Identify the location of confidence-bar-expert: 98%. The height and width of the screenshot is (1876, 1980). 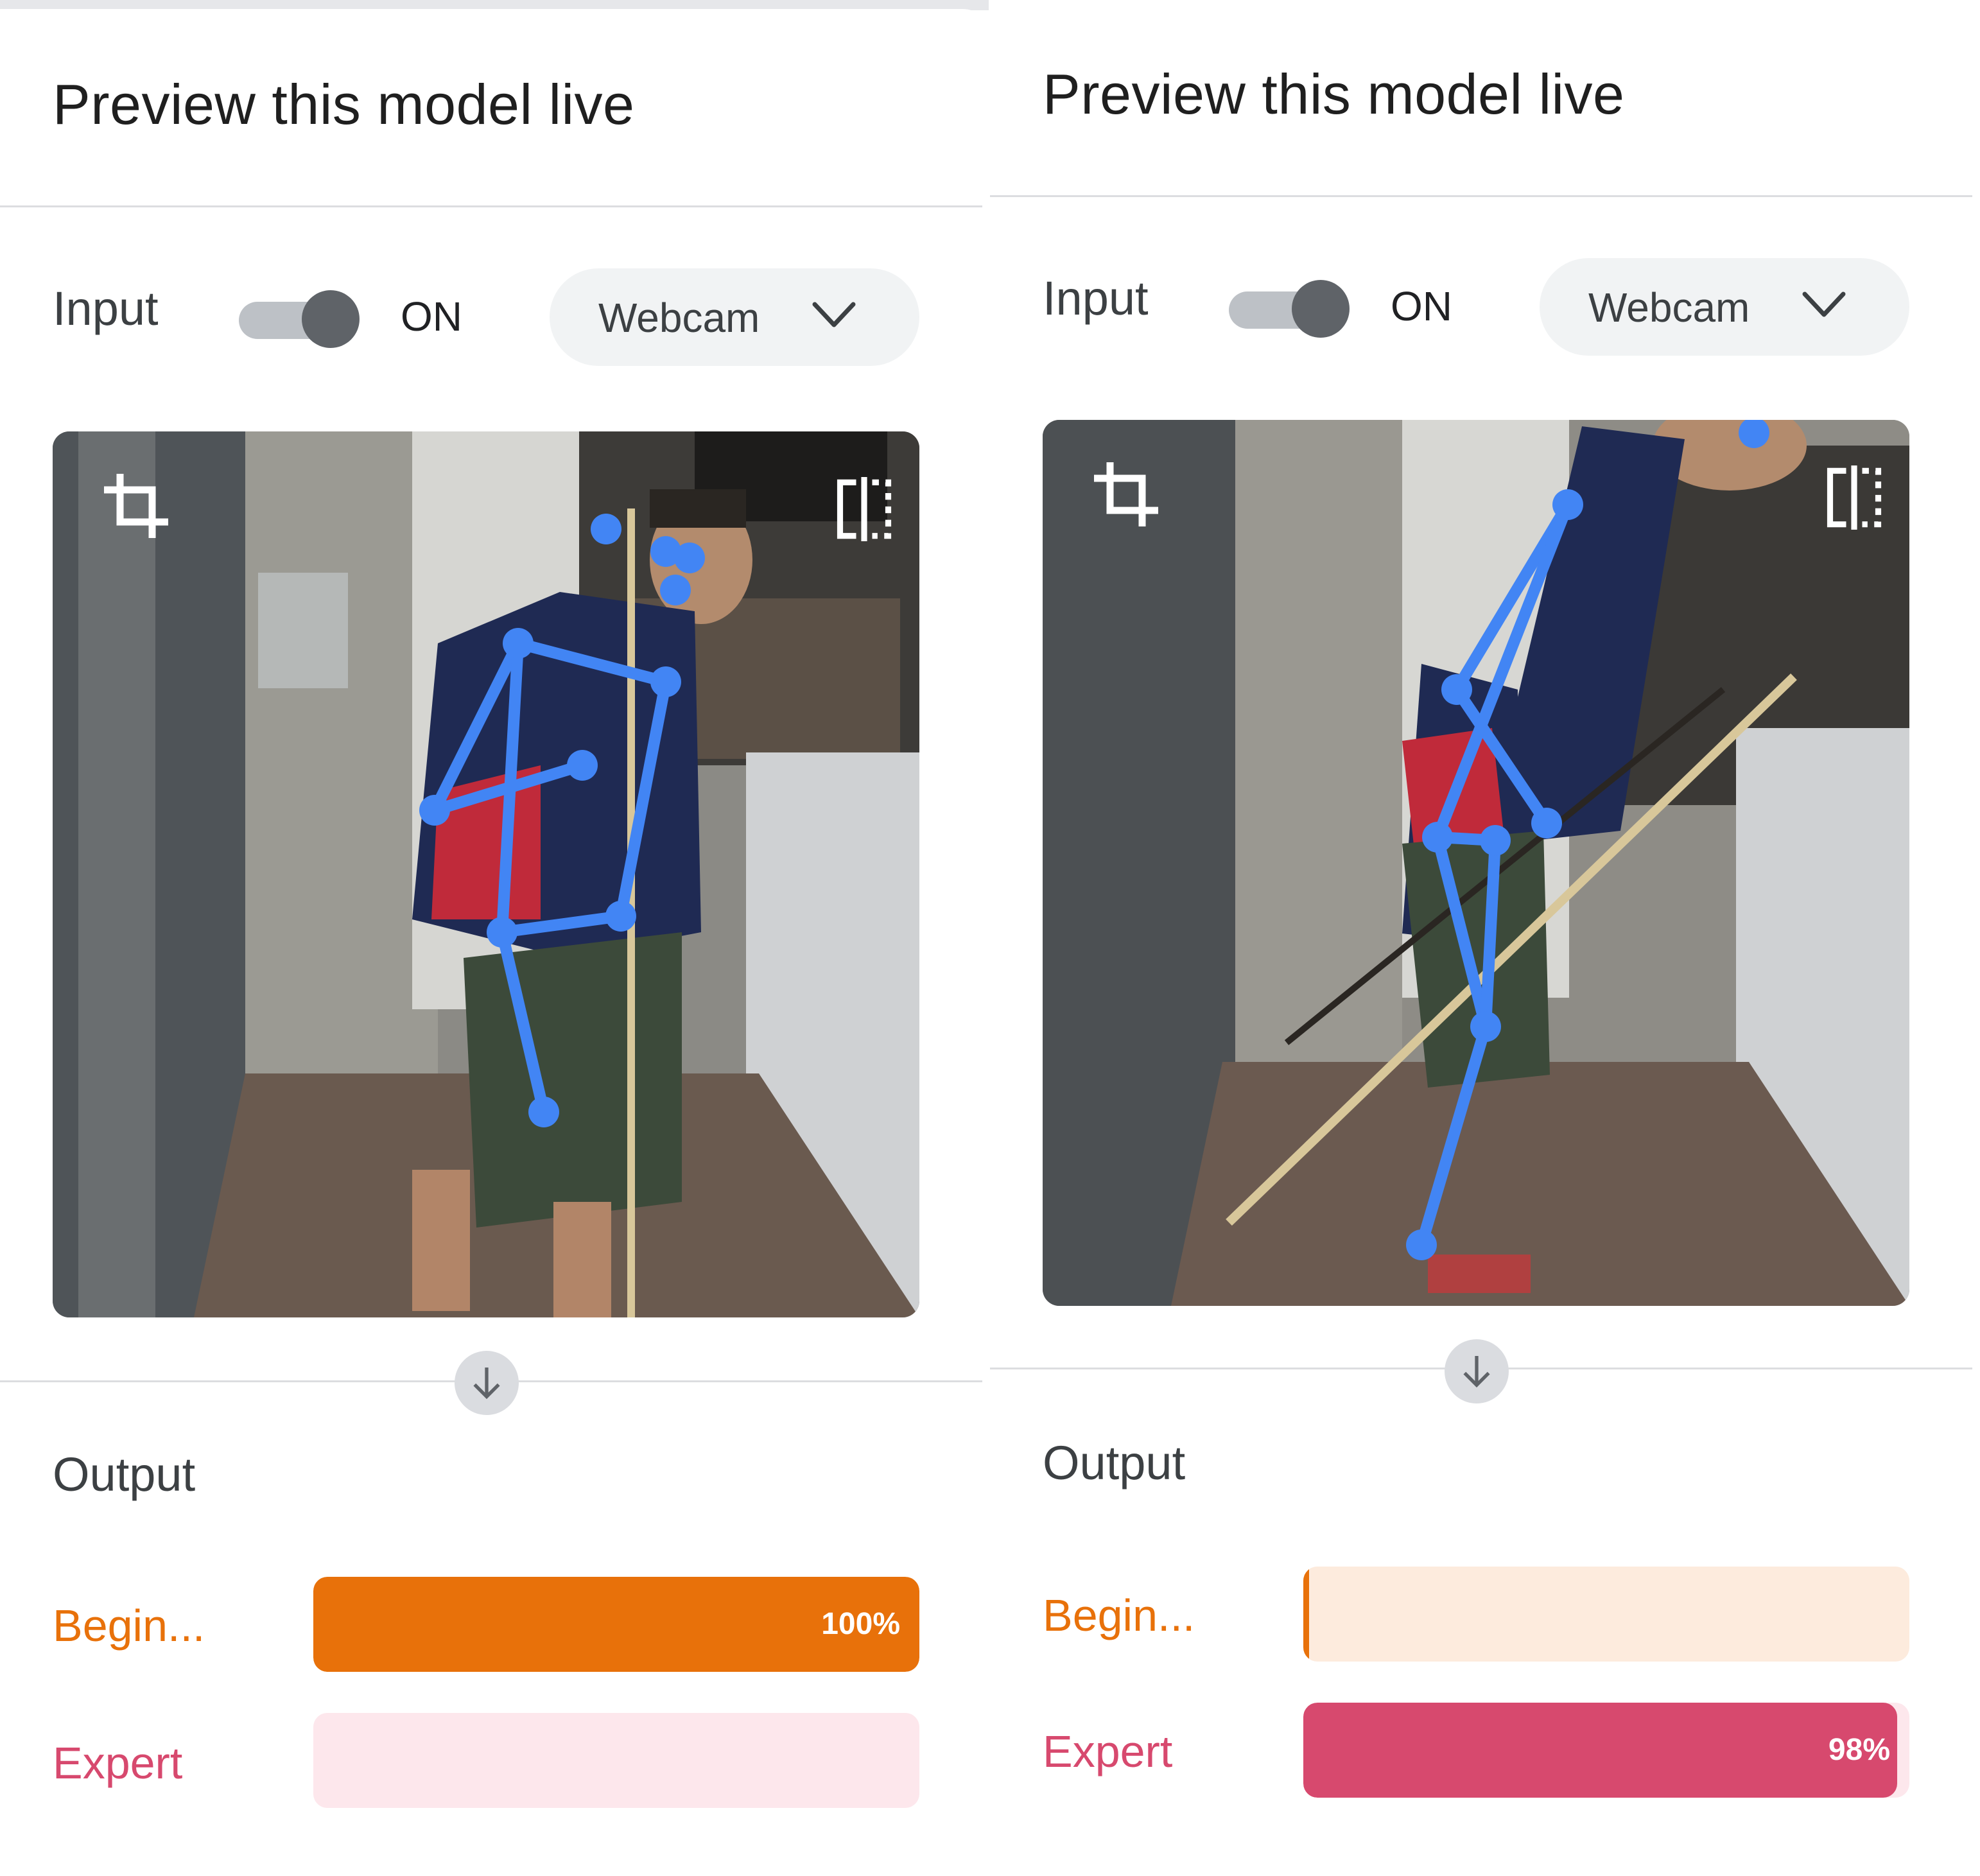
(1606, 1750).